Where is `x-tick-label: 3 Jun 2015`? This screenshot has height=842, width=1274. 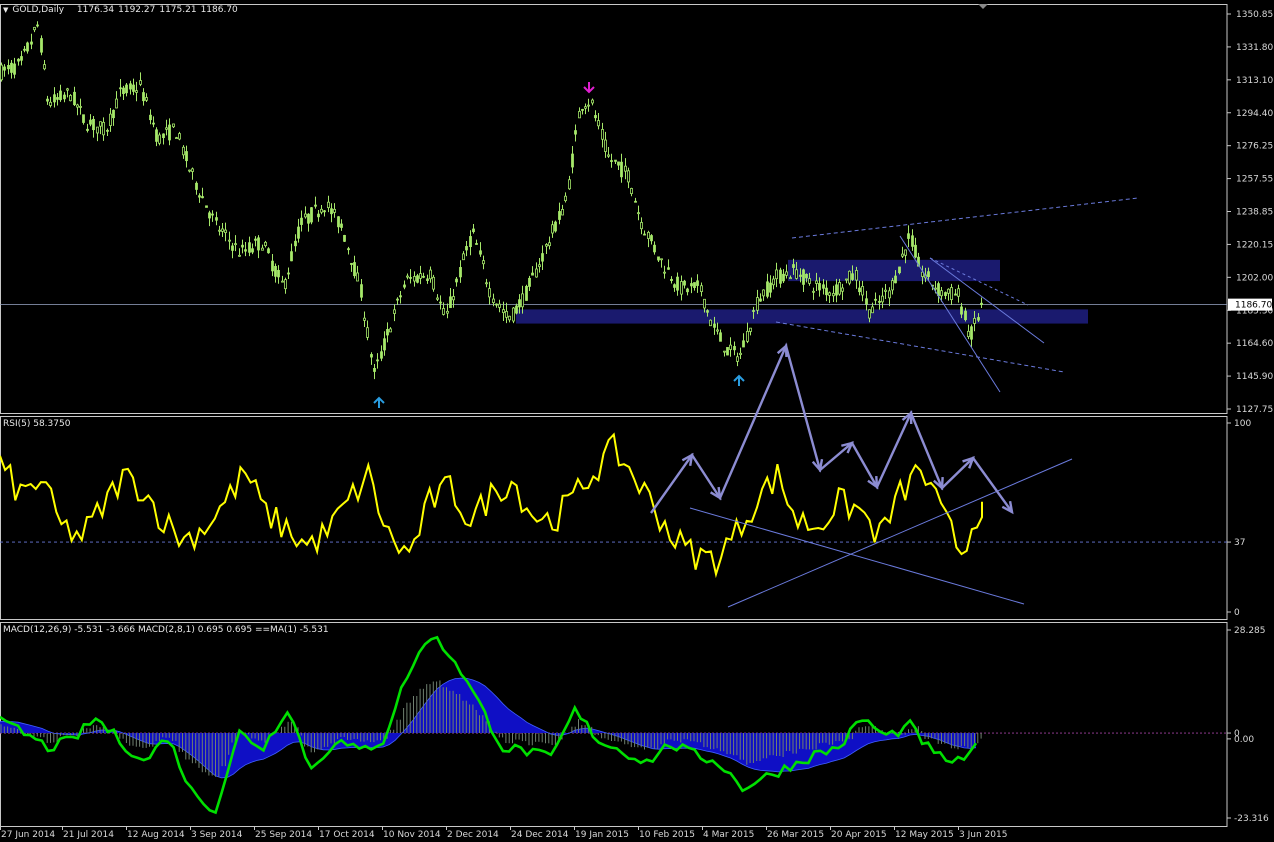 x-tick-label: 3 Jun 2015 is located at coordinates (983, 835).